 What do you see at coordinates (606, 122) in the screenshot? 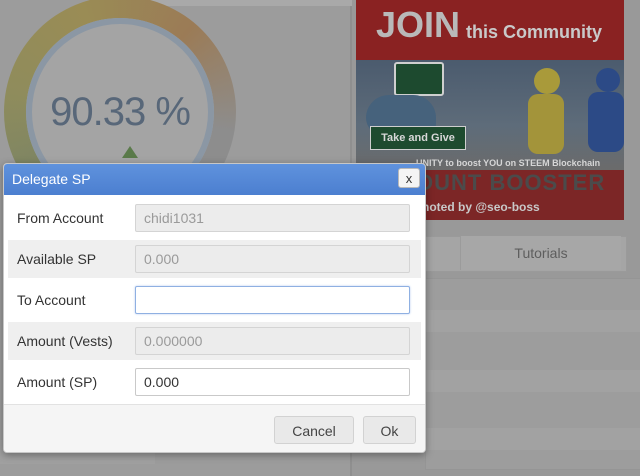
I see `blue-figure-body-icon` at bounding box center [606, 122].